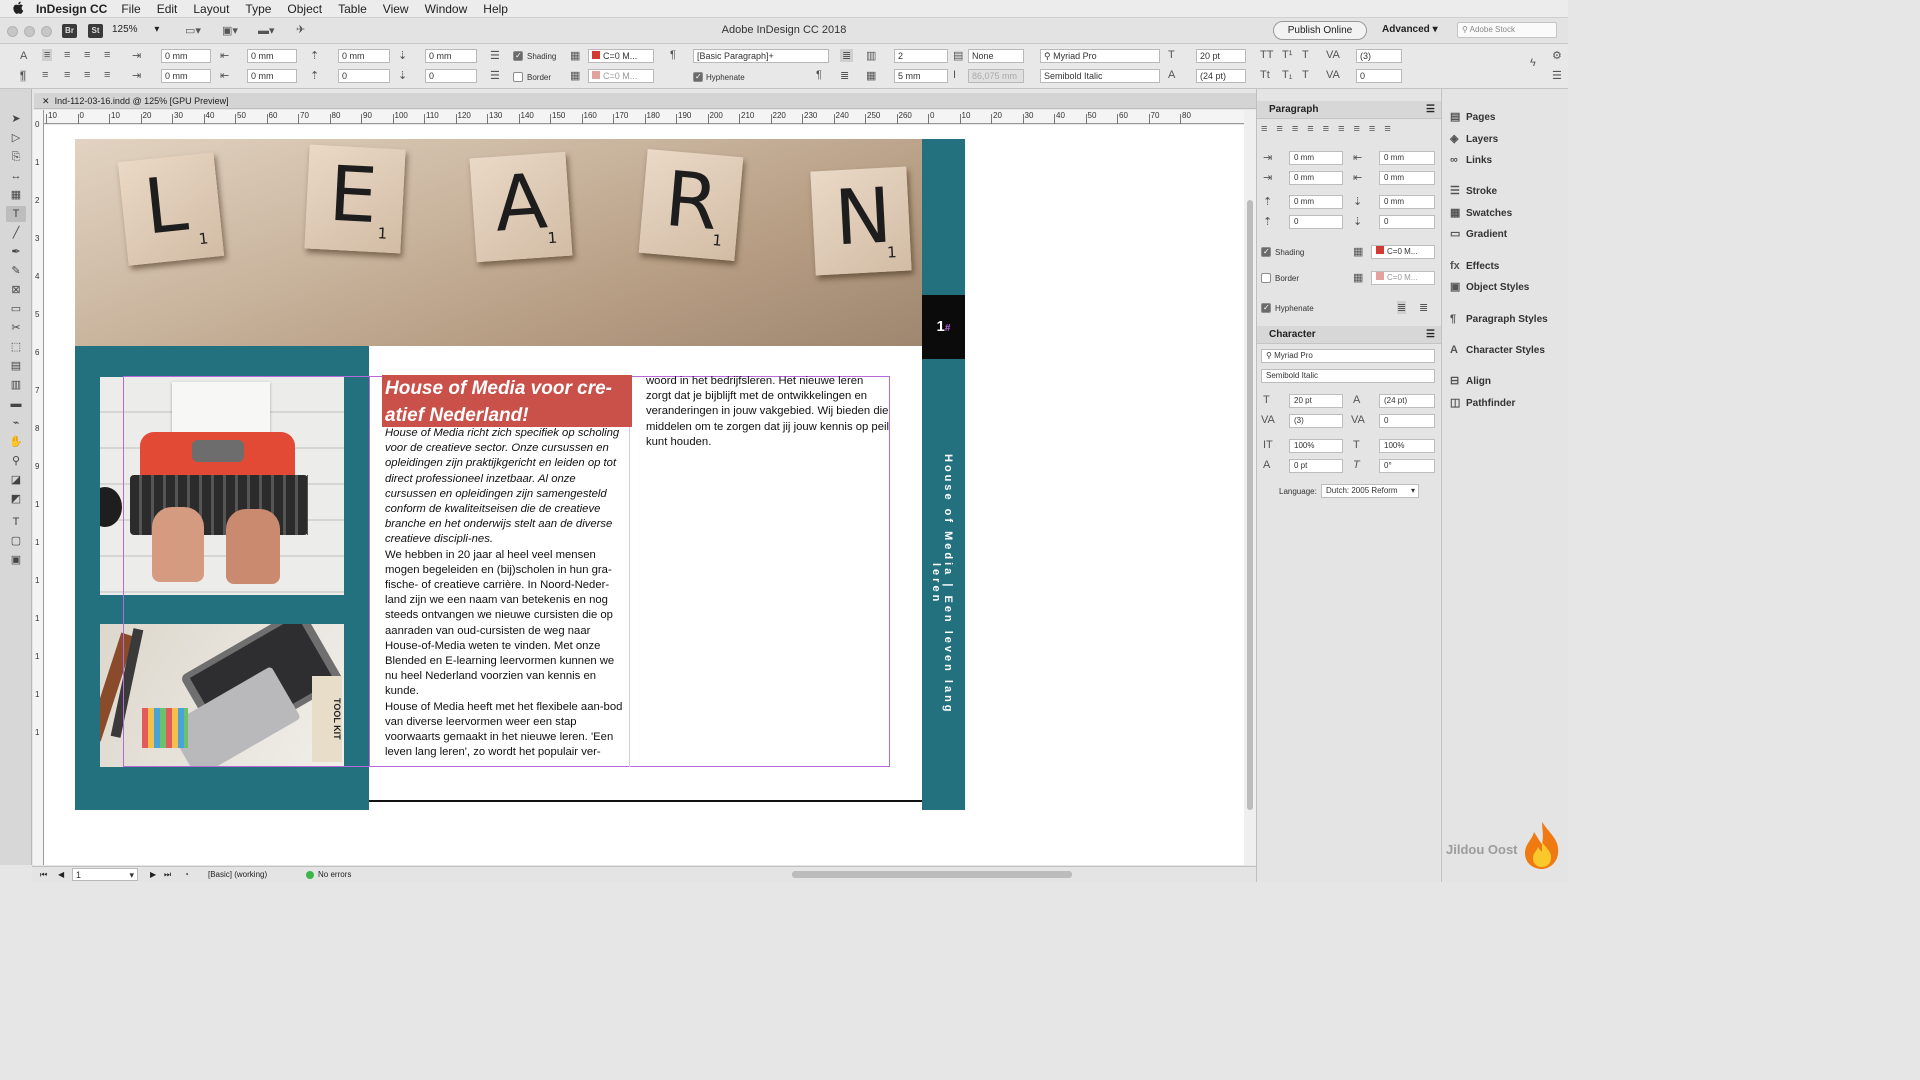  Describe the element at coordinates (1320, 30) in the screenshot. I see `publish-online-button: Publish Online` at that location.